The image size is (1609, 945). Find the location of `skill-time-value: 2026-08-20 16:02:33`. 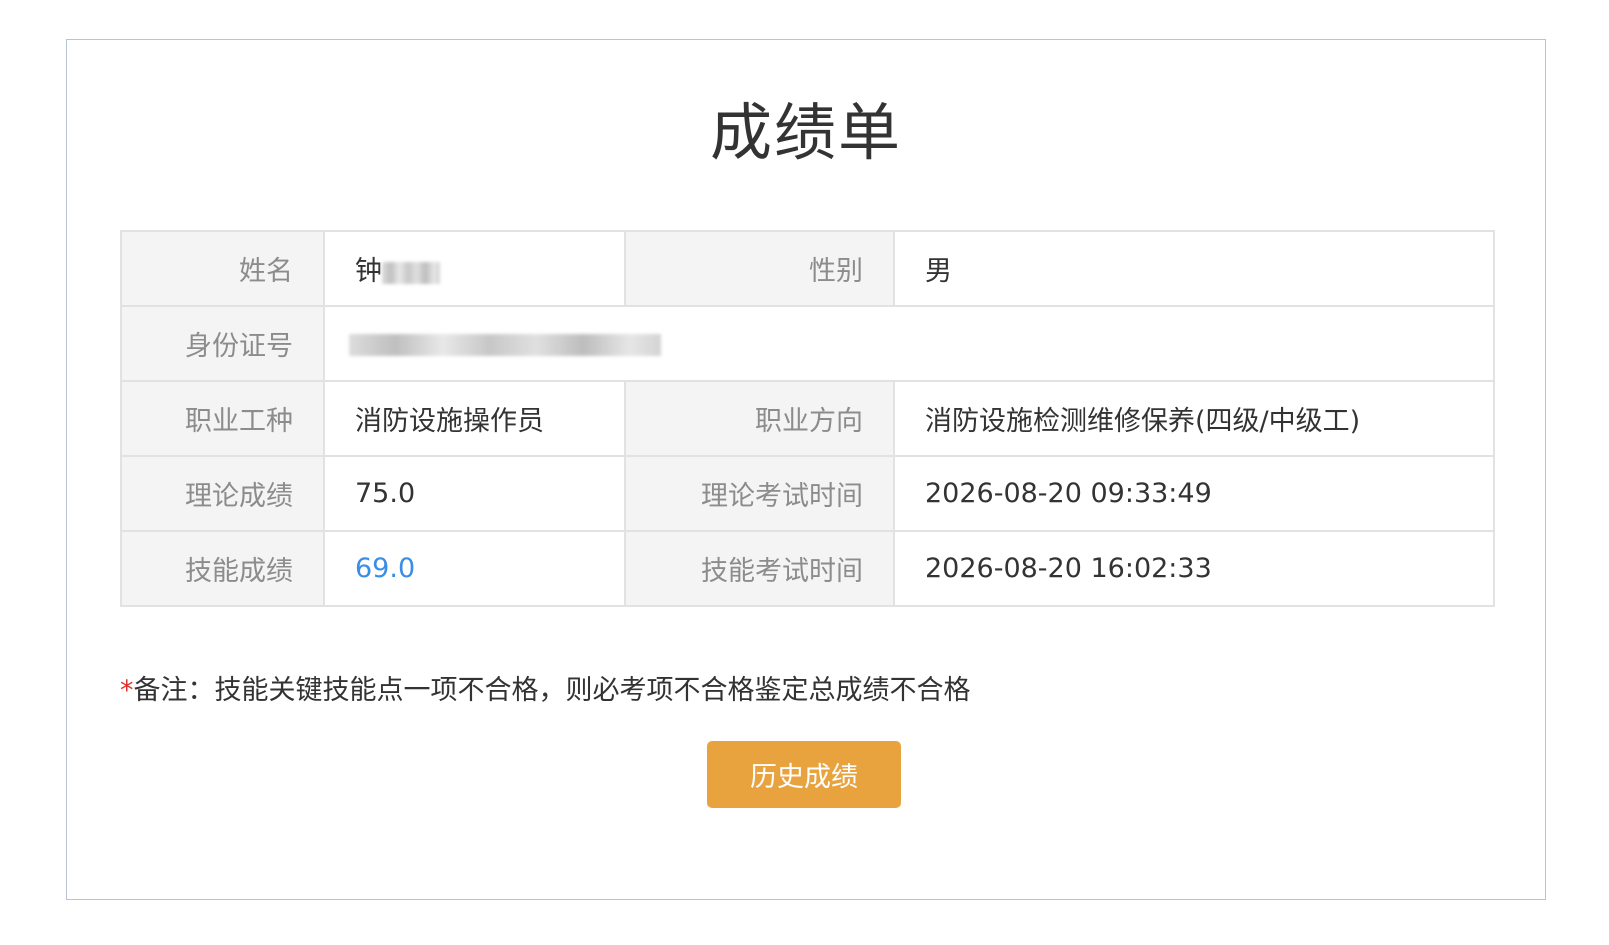

skill-time-value: 2026-08-20 16:02:33 is located at coordinates (1194, 568).